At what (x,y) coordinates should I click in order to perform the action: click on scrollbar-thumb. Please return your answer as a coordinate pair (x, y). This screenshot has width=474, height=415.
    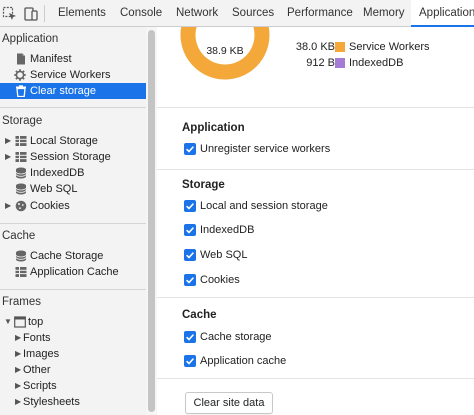
    Looking at the image, I should click on (151, 221).